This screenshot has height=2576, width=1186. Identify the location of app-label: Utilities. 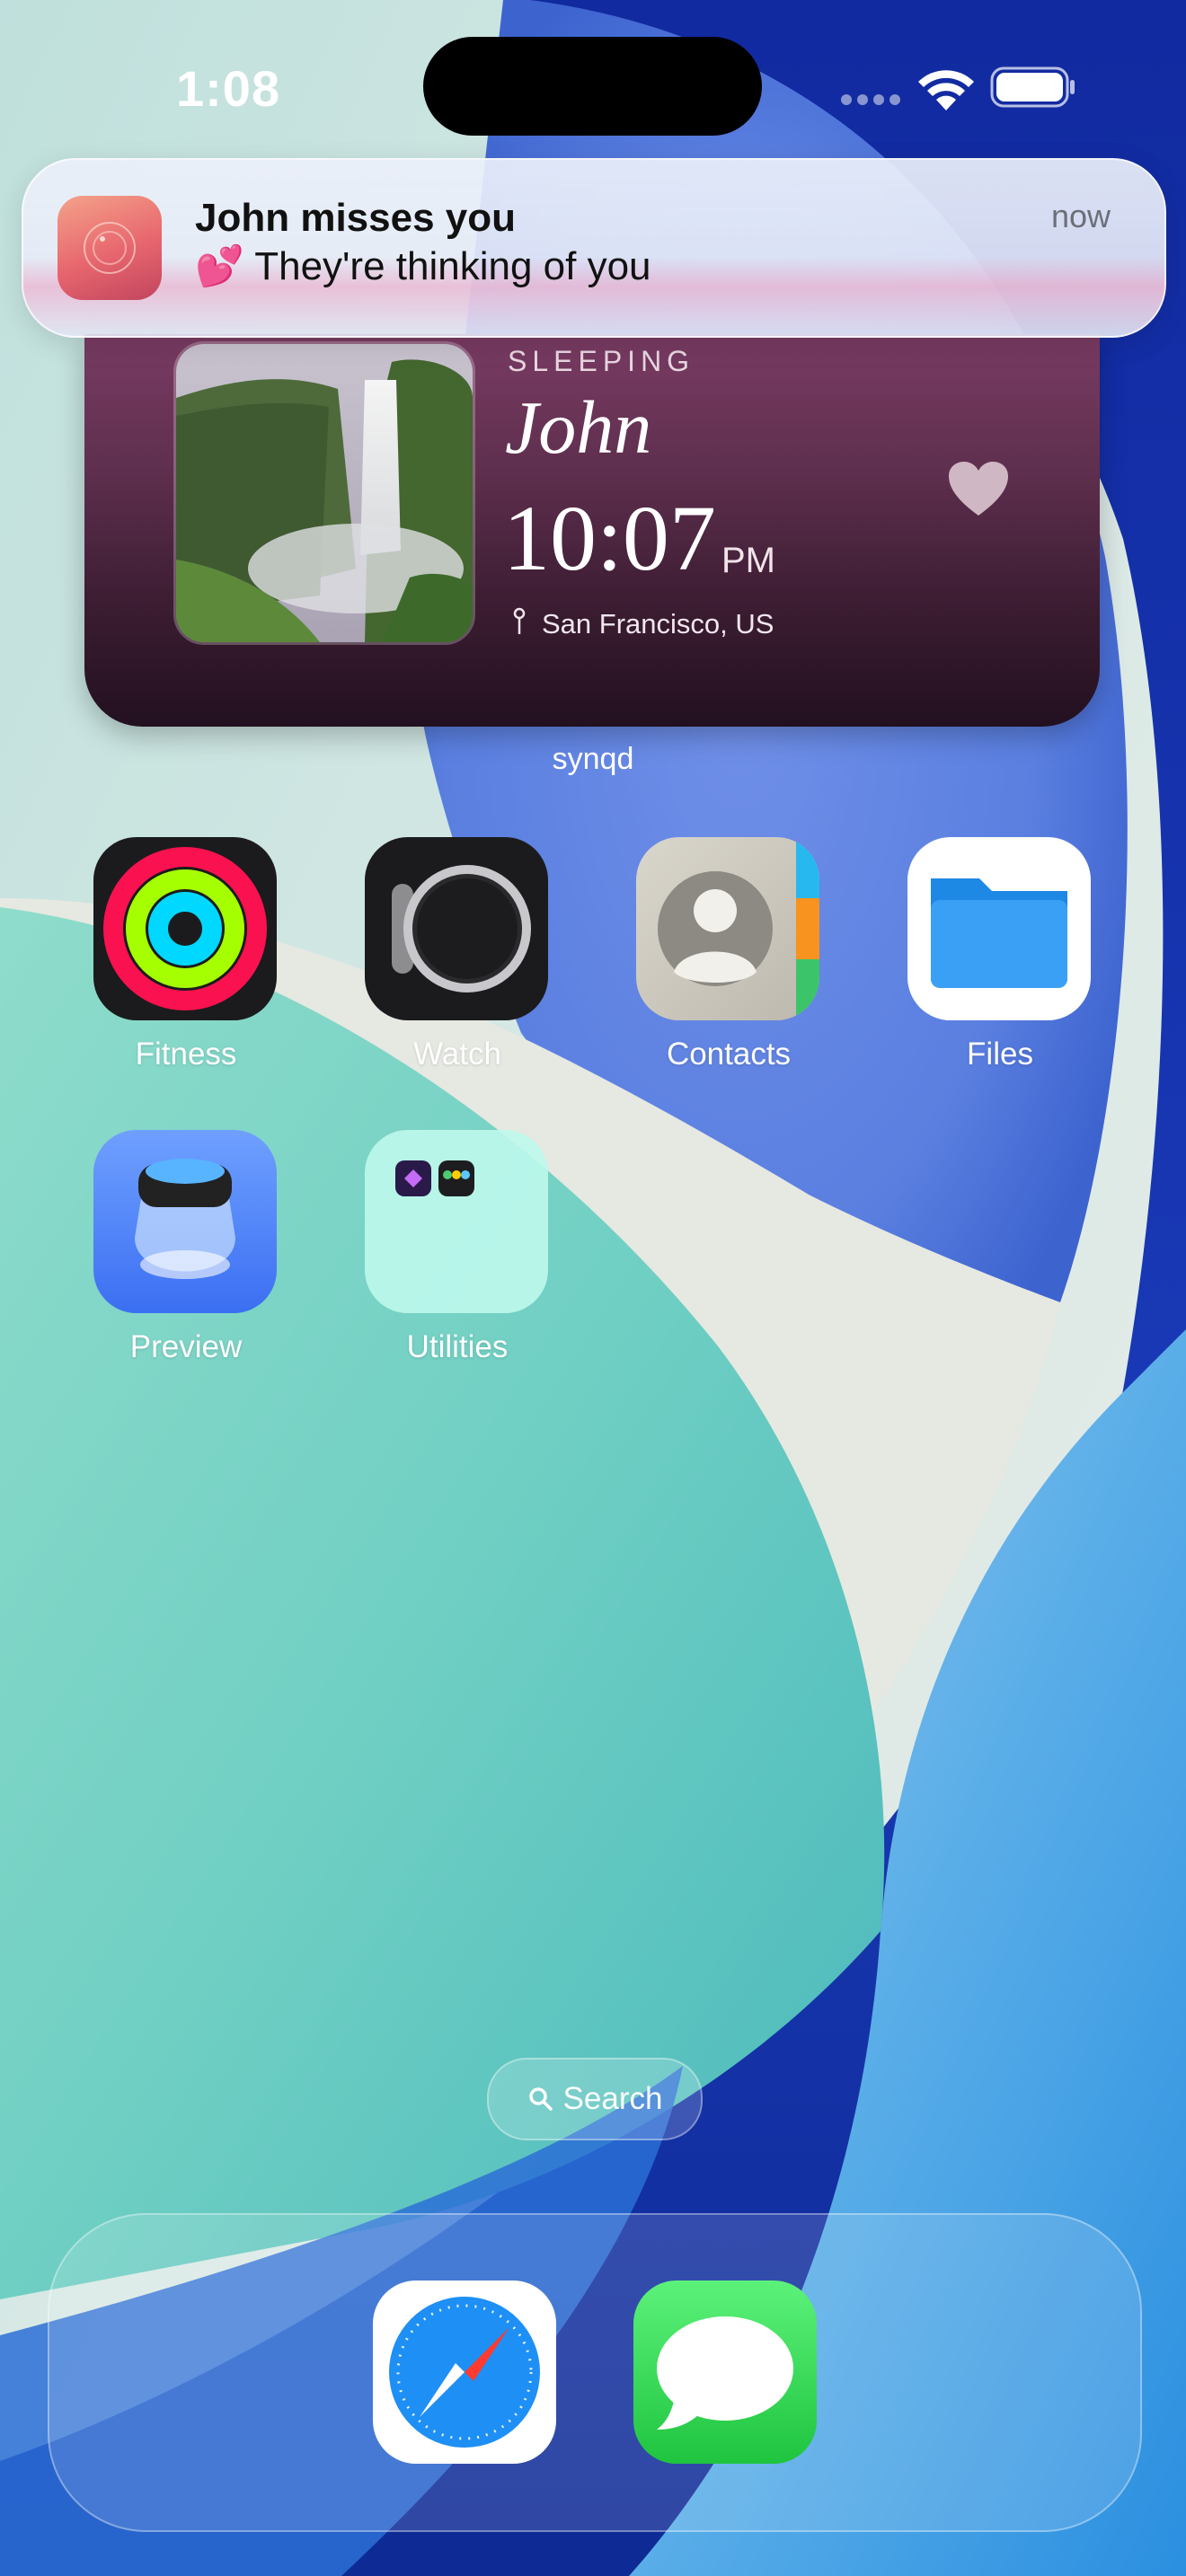
(457, 1346).